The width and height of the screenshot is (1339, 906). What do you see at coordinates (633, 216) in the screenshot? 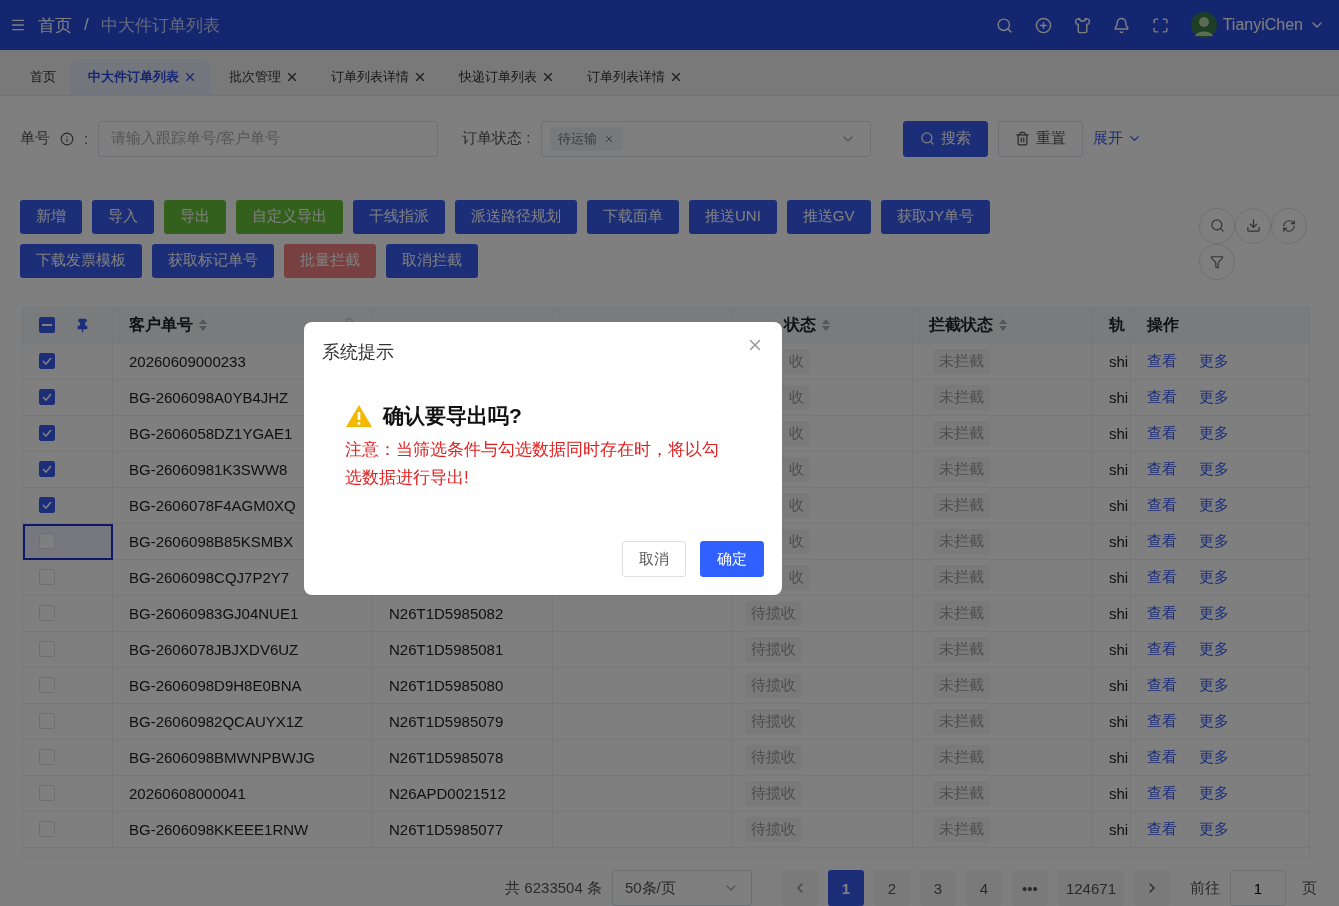
I see `action-button: 下载面单` at bounding box center [633, 216].